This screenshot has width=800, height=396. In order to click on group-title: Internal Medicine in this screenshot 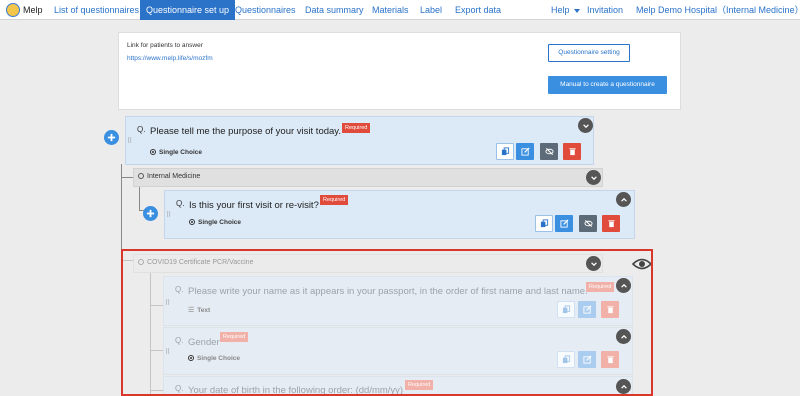, I will do `click(169, 176)`.